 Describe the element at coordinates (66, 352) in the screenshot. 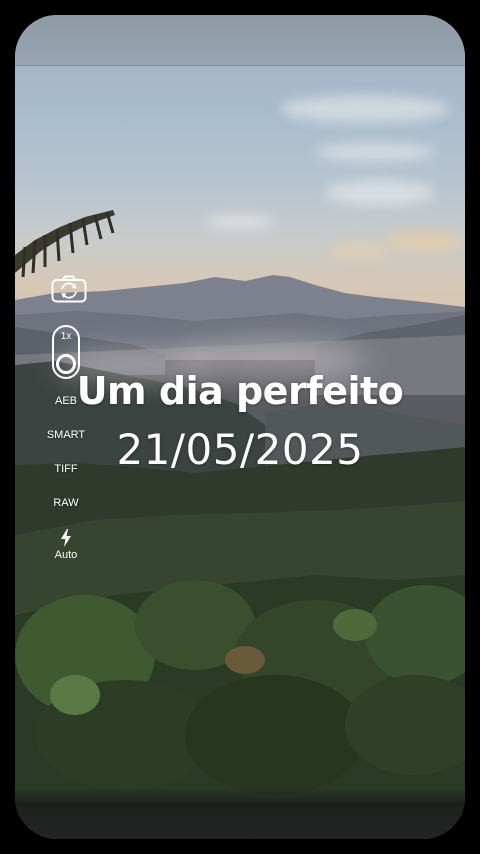

I see `zoom-slider: 1x` at that location.